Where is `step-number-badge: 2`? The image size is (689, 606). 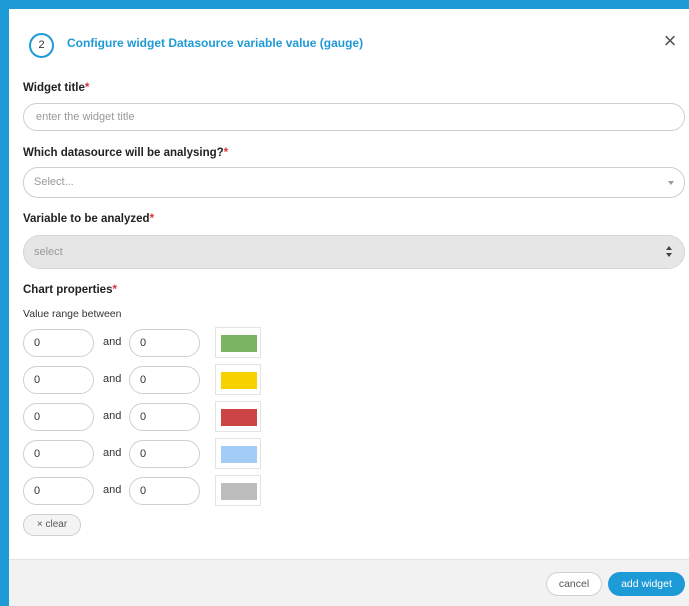 step-number-badge: 2 is located at coordinates (41, 45).